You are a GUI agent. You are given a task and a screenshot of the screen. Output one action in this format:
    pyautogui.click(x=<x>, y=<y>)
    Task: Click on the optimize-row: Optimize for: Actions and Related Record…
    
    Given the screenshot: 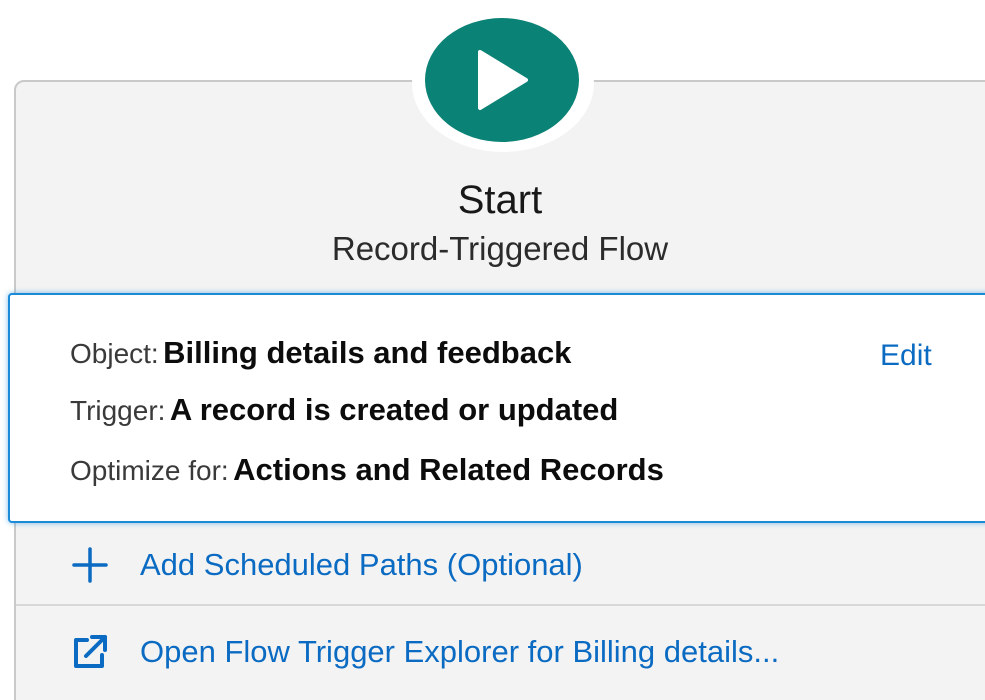 What is the action you would take?
    pyautogui.click(x=367, y=470)
    